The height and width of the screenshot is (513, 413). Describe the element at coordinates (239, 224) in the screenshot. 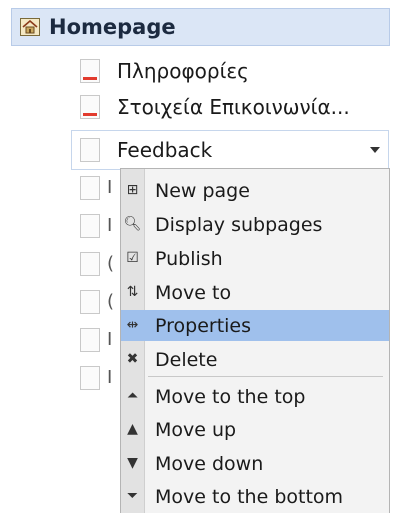

I see `menu-item-label: Display subpages` at that location.